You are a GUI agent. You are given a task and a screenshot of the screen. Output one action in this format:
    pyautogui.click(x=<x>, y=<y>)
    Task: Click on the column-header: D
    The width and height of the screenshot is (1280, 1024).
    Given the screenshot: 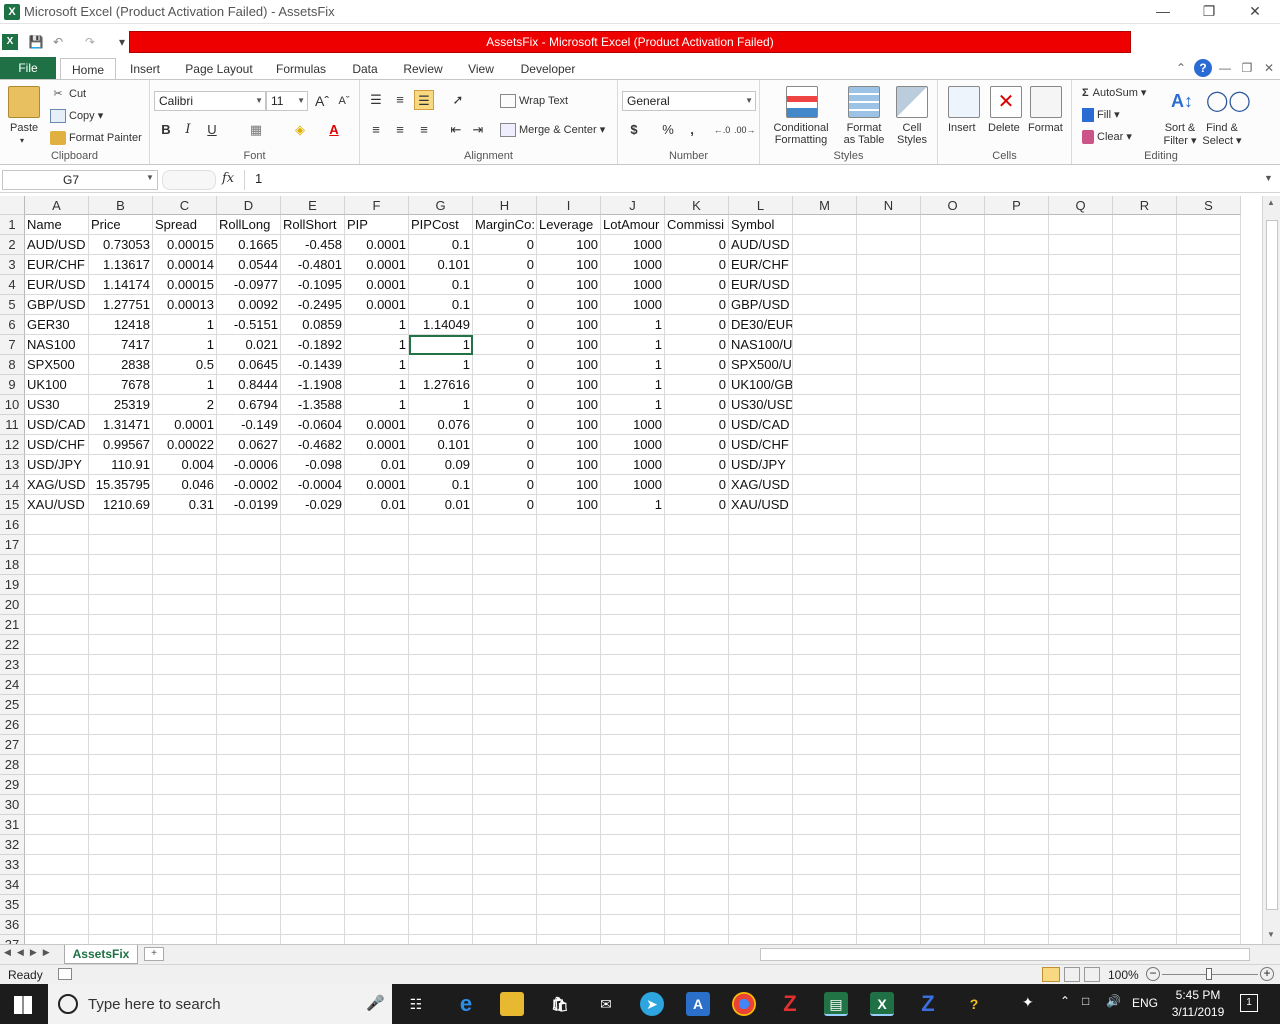 What is the action you would take?
    pyautogui.click(x=249, y=205)
    